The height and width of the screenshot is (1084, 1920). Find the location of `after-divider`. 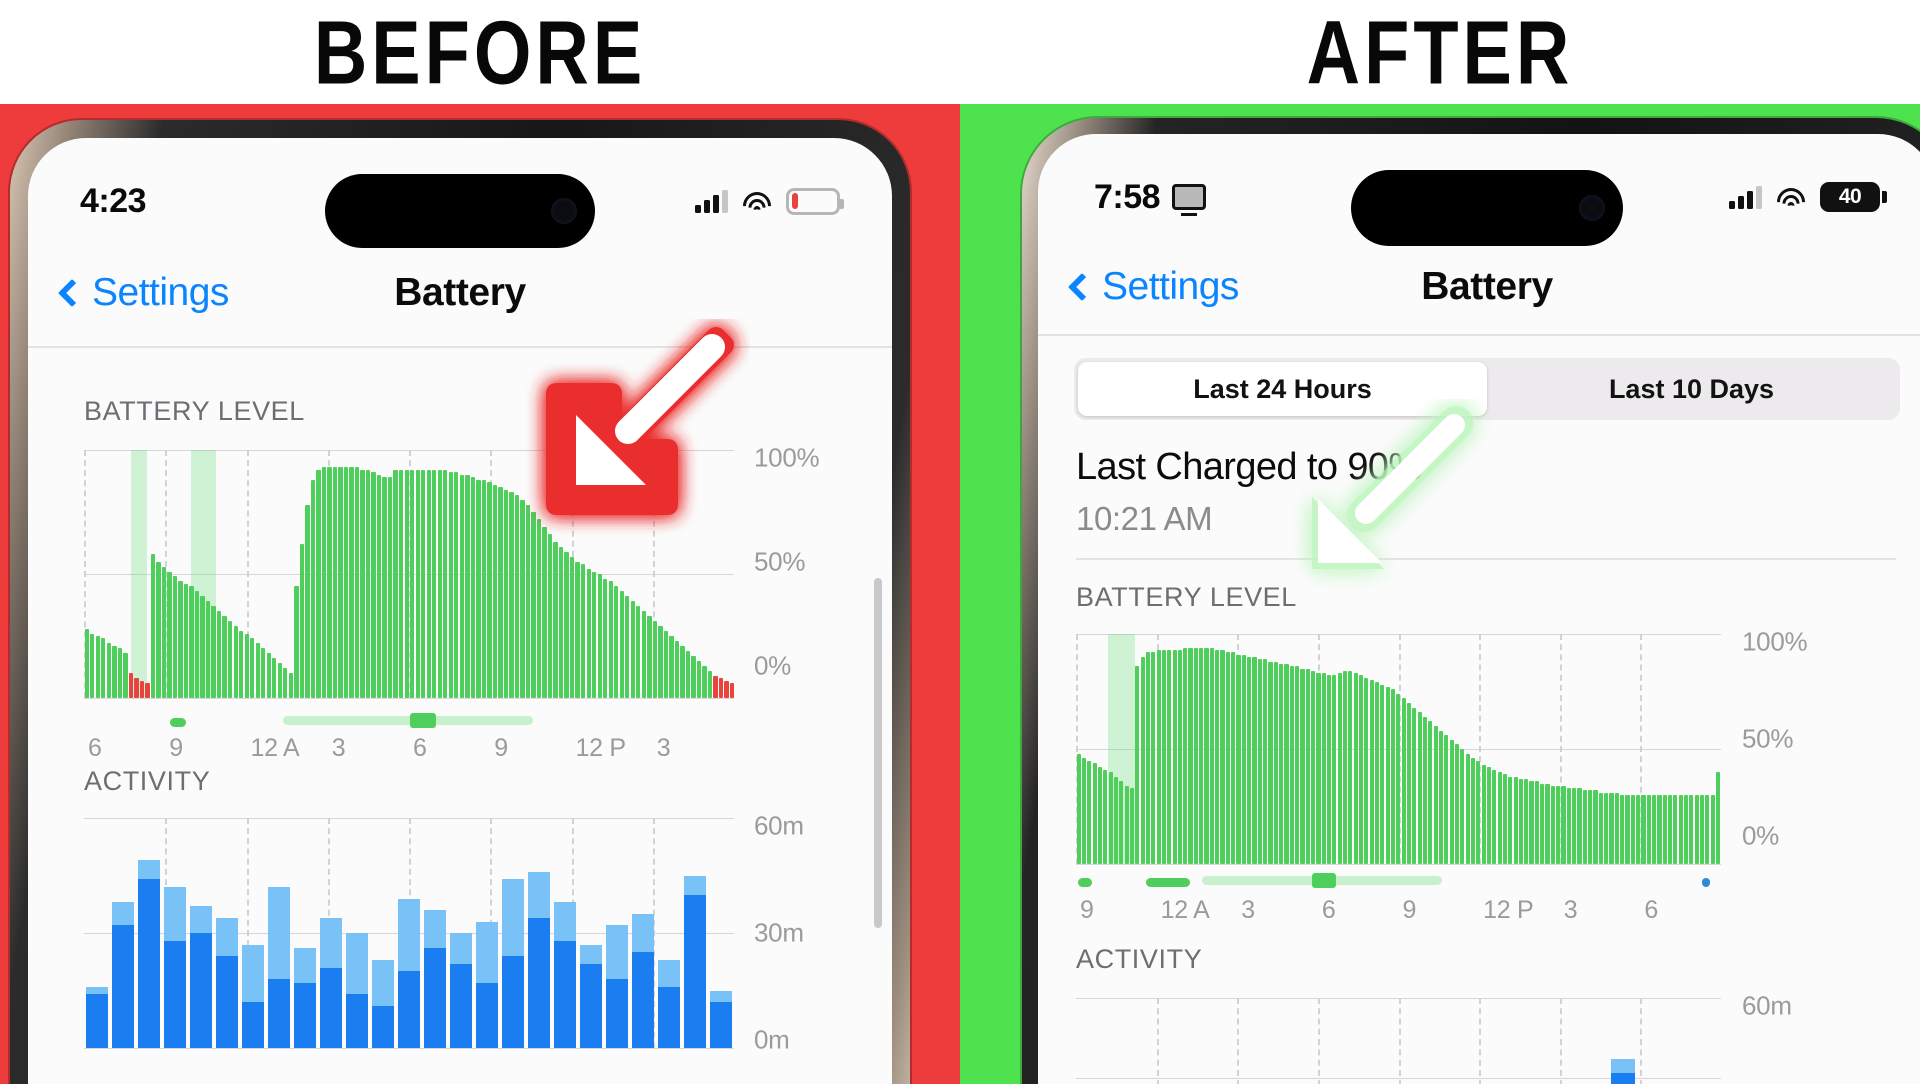

after-divider is located at coordinates (1486, 559).